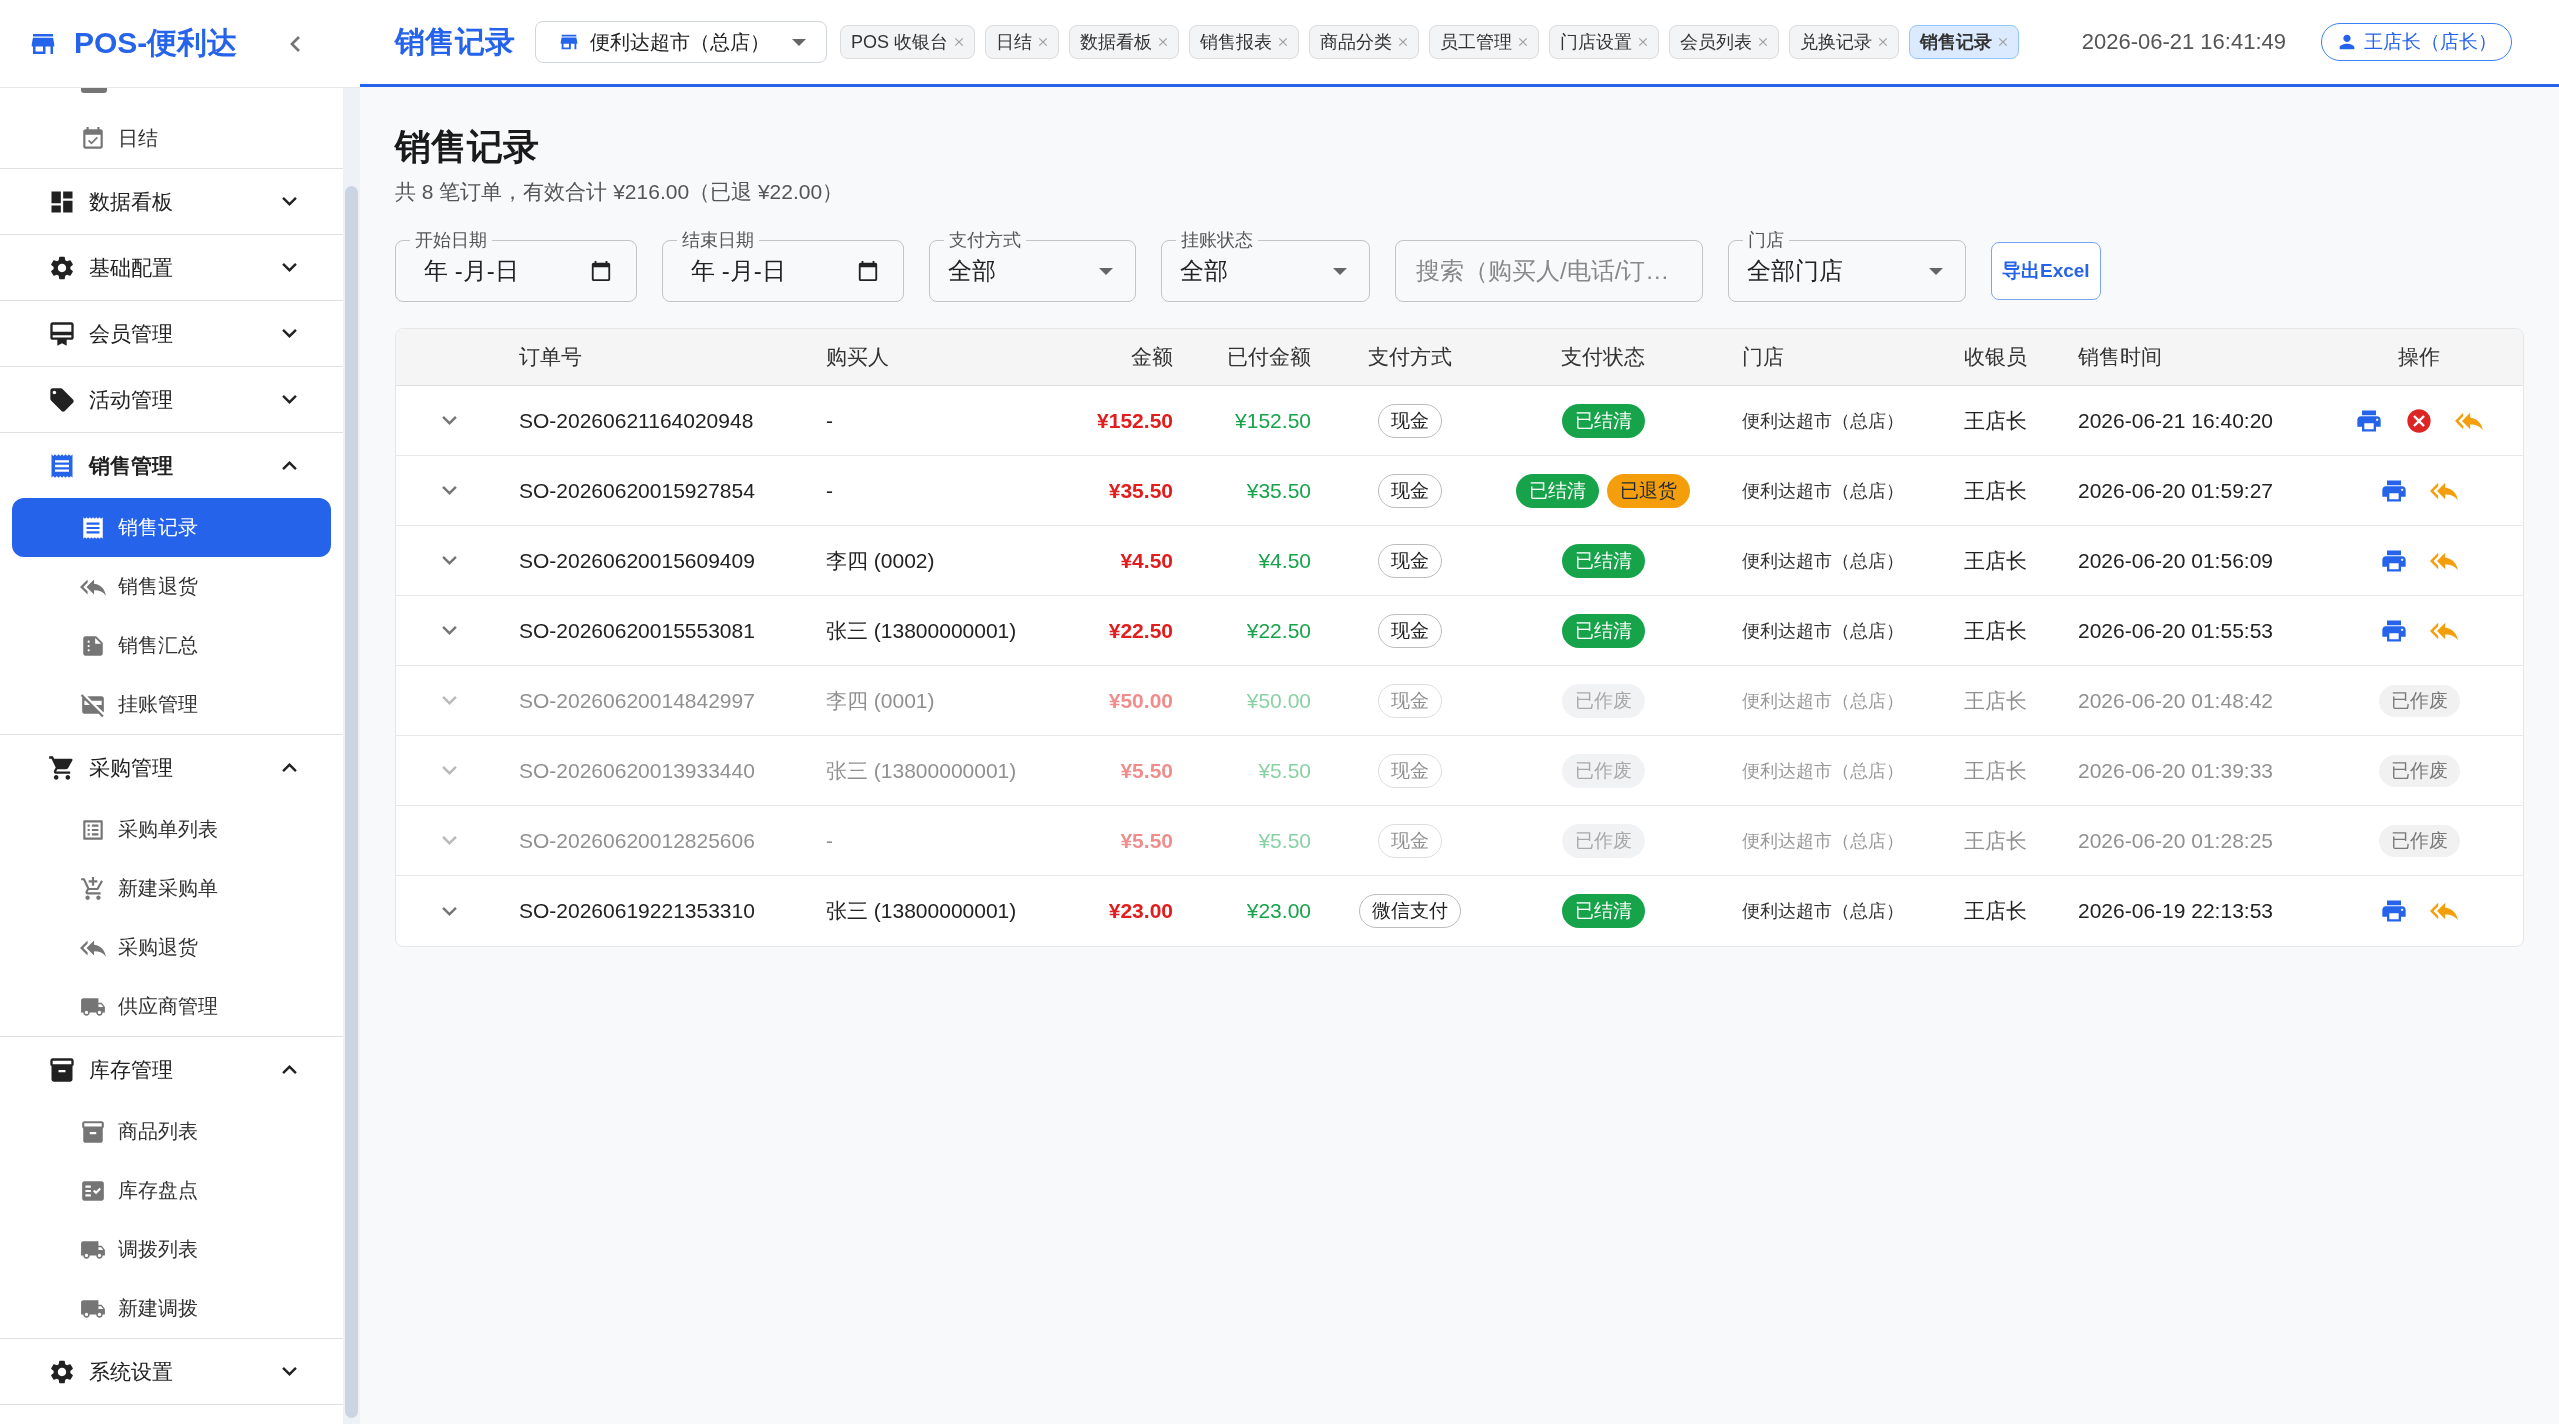 Image resolution: width=2559 pixels, height=1424 pixels. Describe the element at coordinates (1022, 42) in the screenshot. I see `tab: 日结` at that location.